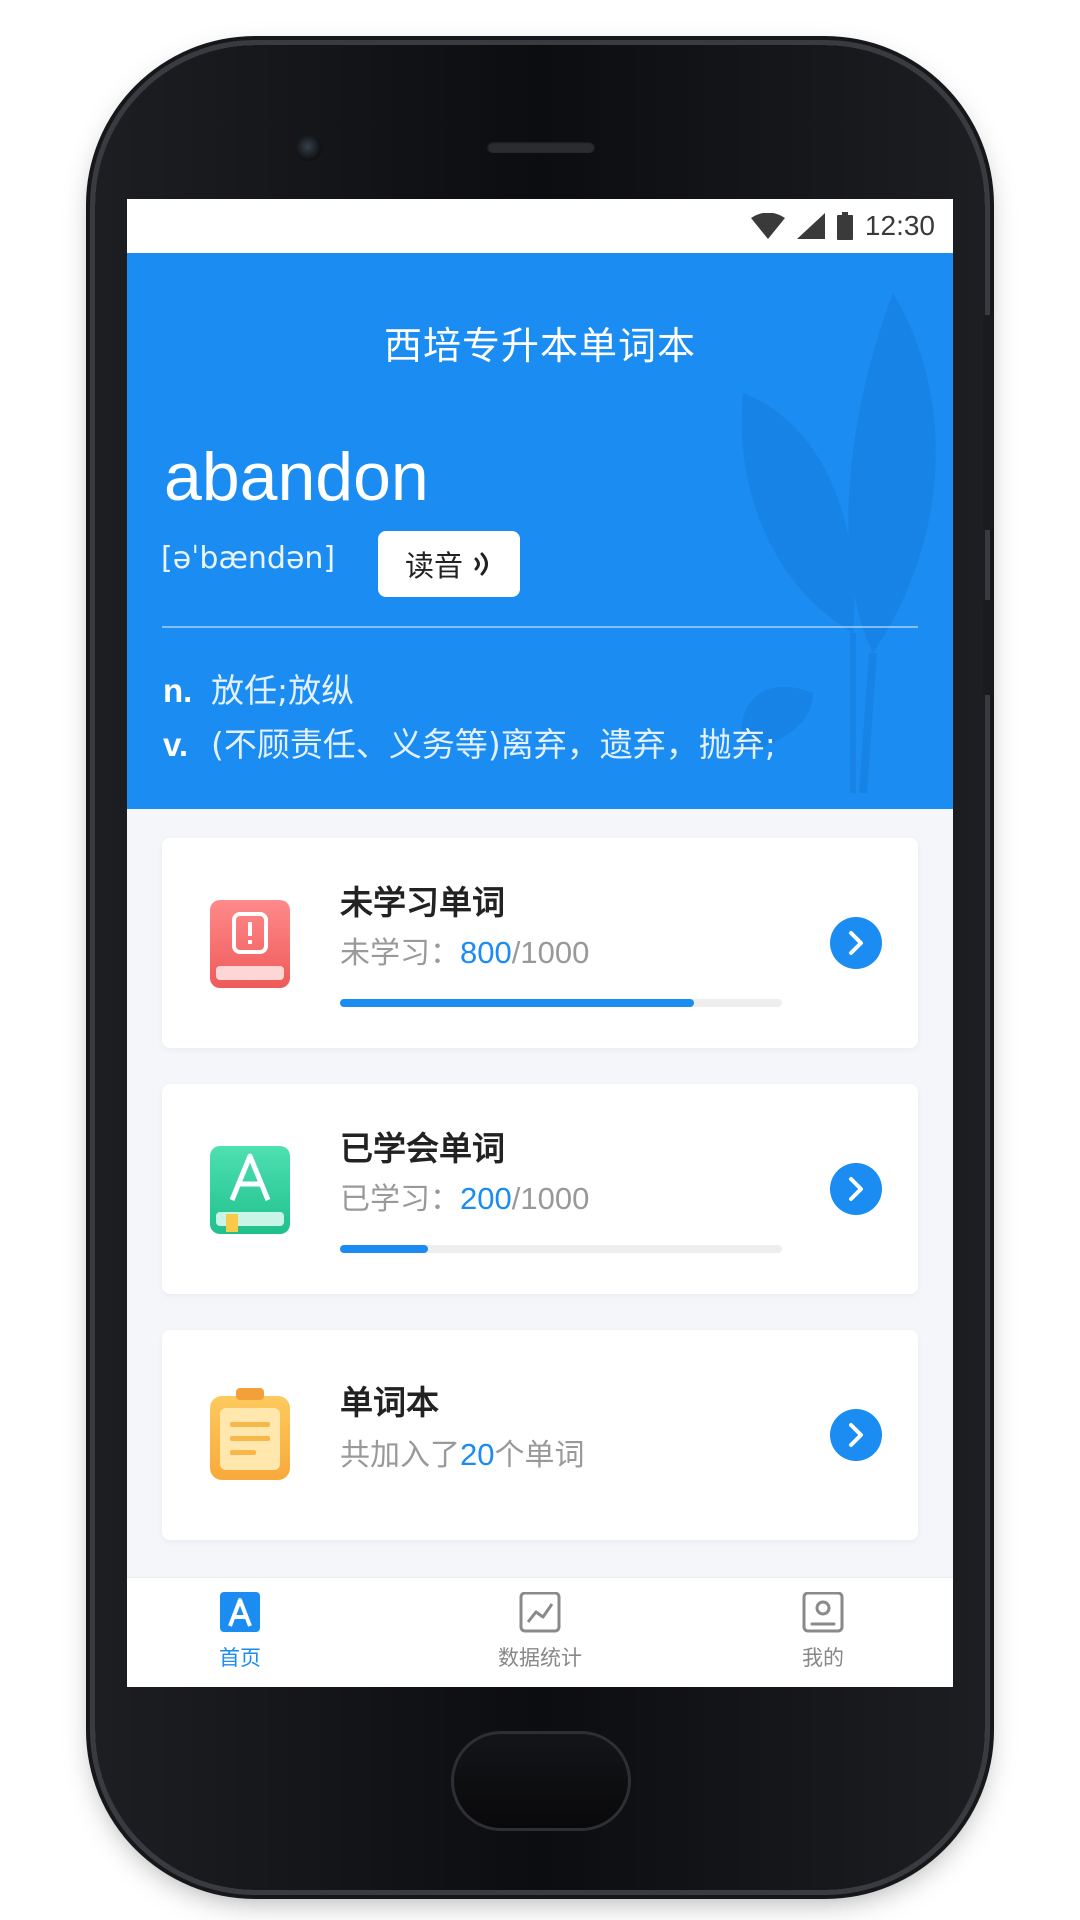  What do you see at coordinates (477, 1454) in the screenshot?
I see `word-count: 20` at bounding box center [477, 1454].